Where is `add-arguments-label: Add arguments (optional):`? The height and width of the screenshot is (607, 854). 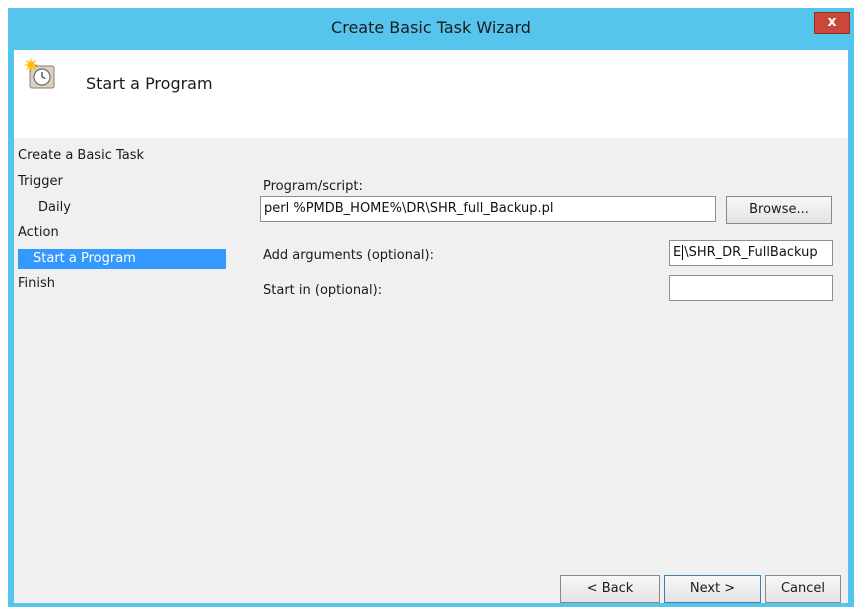 add-arguments-label: Add arguments (optional): is located at coordinates (348, 255).